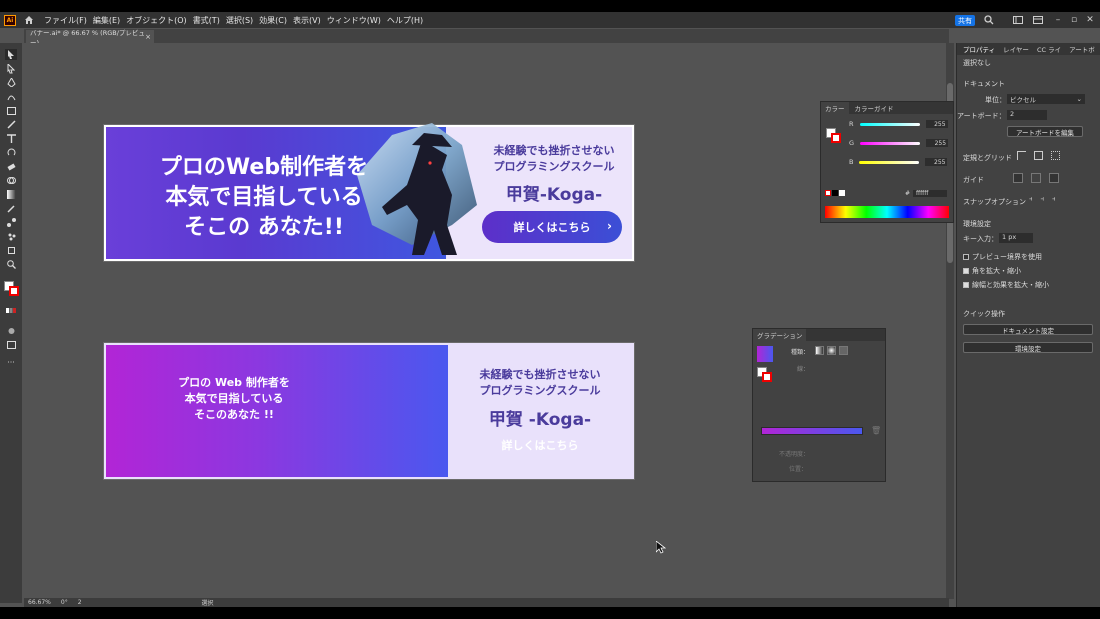 The image size is (1100, 619). Describe the element at coordinates (874, 108) in the screenshot. I see `tab-color-guide: カラーガイド` at that location.